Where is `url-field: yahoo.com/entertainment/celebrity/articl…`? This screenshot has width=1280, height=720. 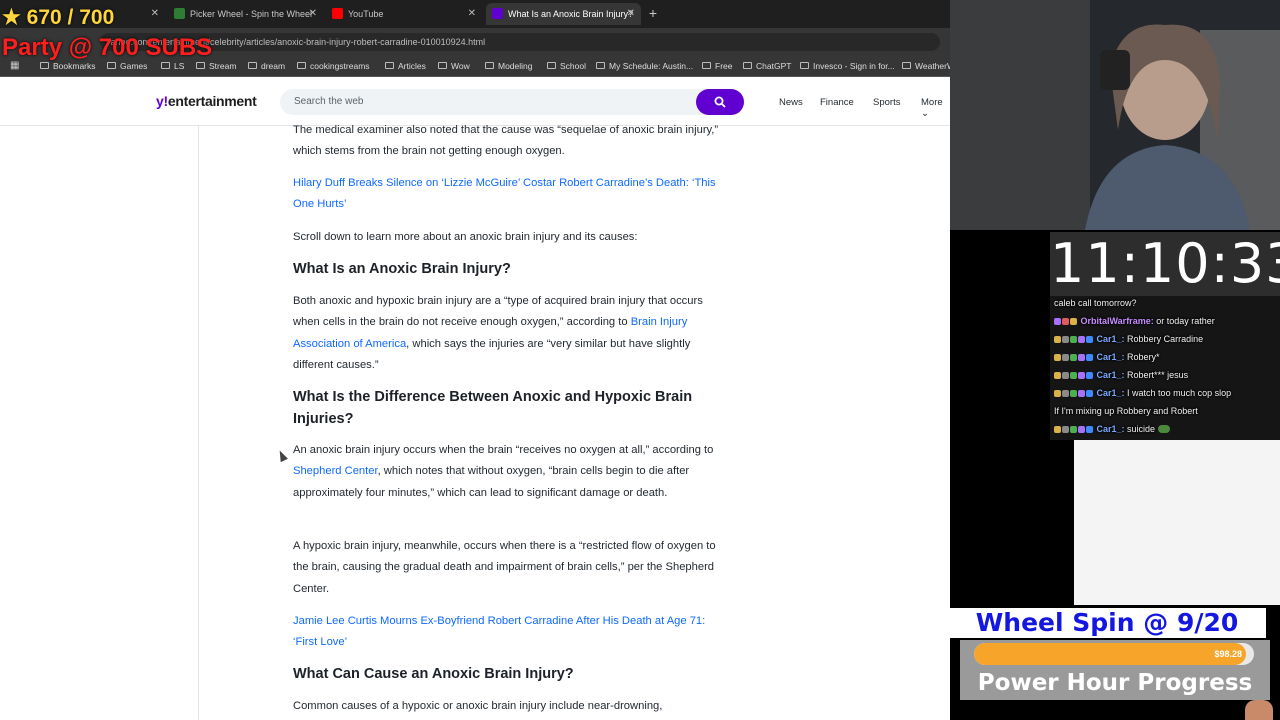 url-field: yahoo.com/entertainment/celebrity/articl… is located at coordinates (520, 42).